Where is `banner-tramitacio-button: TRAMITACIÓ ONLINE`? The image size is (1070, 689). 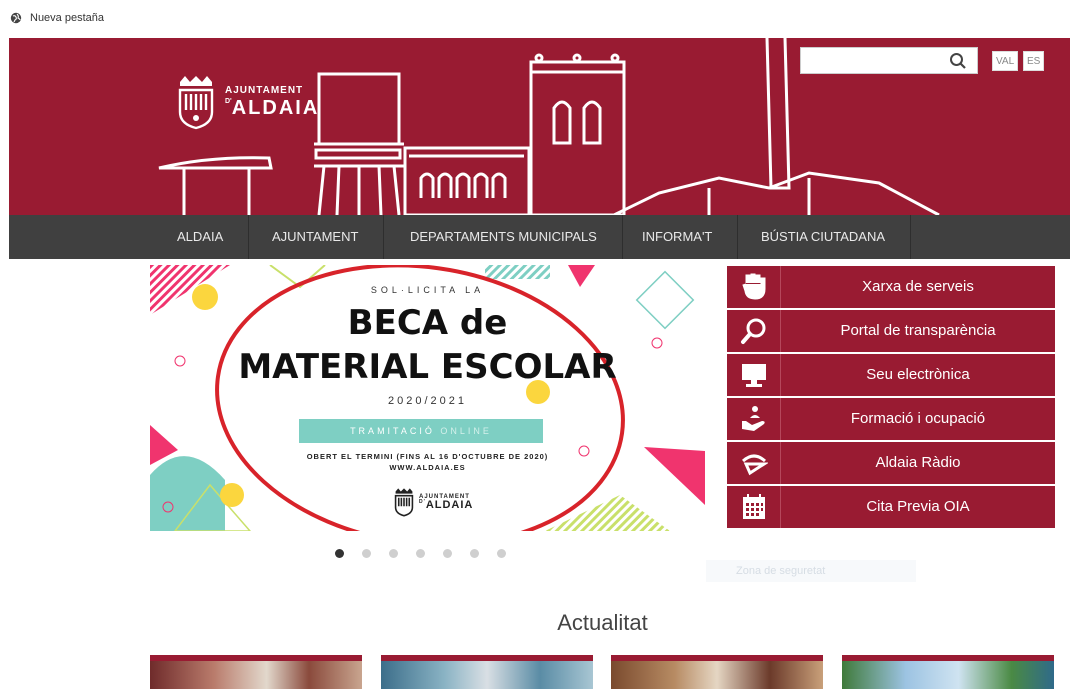 banner-tramitacio-button: TRAMITACIÓ ONLINE is located at coordinates (421, 431).